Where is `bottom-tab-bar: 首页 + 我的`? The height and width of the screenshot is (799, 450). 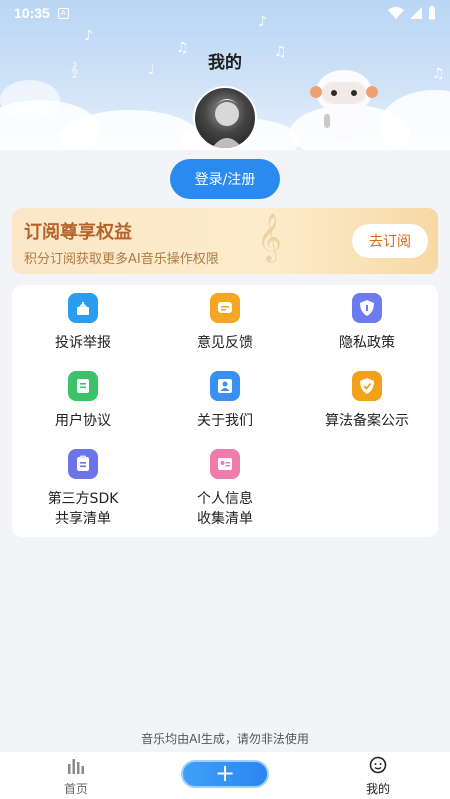 bottom-tab-bar: 首页 + 我的 is located at coordinates (225, 775).